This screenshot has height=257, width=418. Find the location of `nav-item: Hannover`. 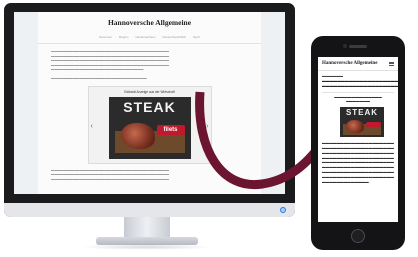

nav-item: Hannover is located at coordinates (105, 37).